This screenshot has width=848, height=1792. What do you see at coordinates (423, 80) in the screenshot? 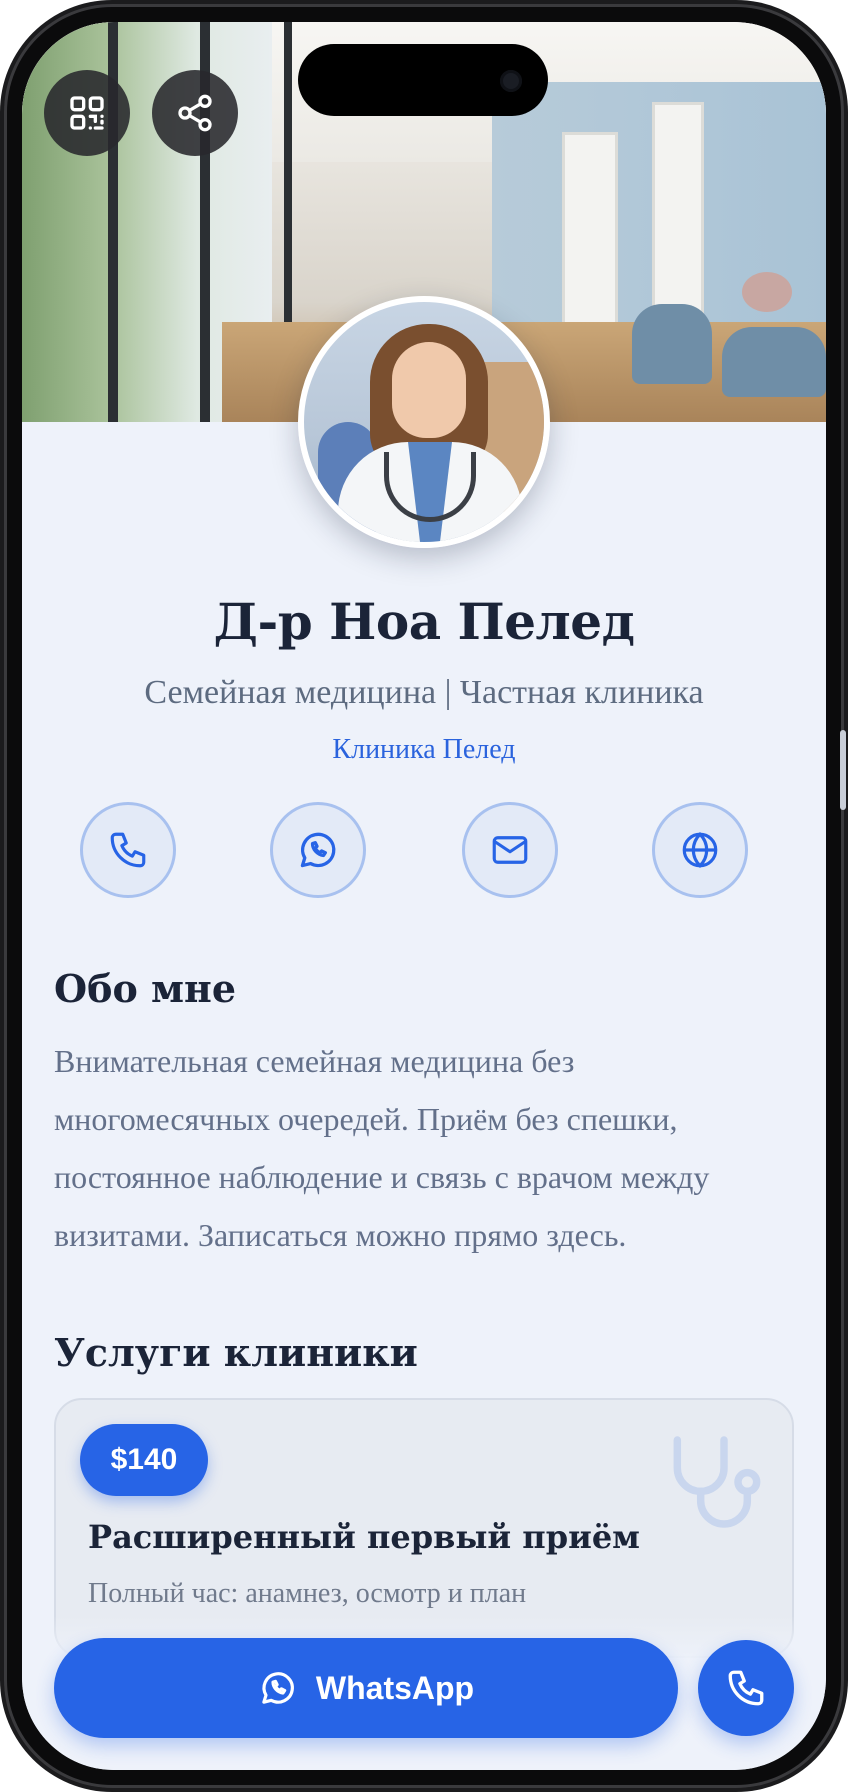
I see `dynamic-island` at bounding box center [423, 80].